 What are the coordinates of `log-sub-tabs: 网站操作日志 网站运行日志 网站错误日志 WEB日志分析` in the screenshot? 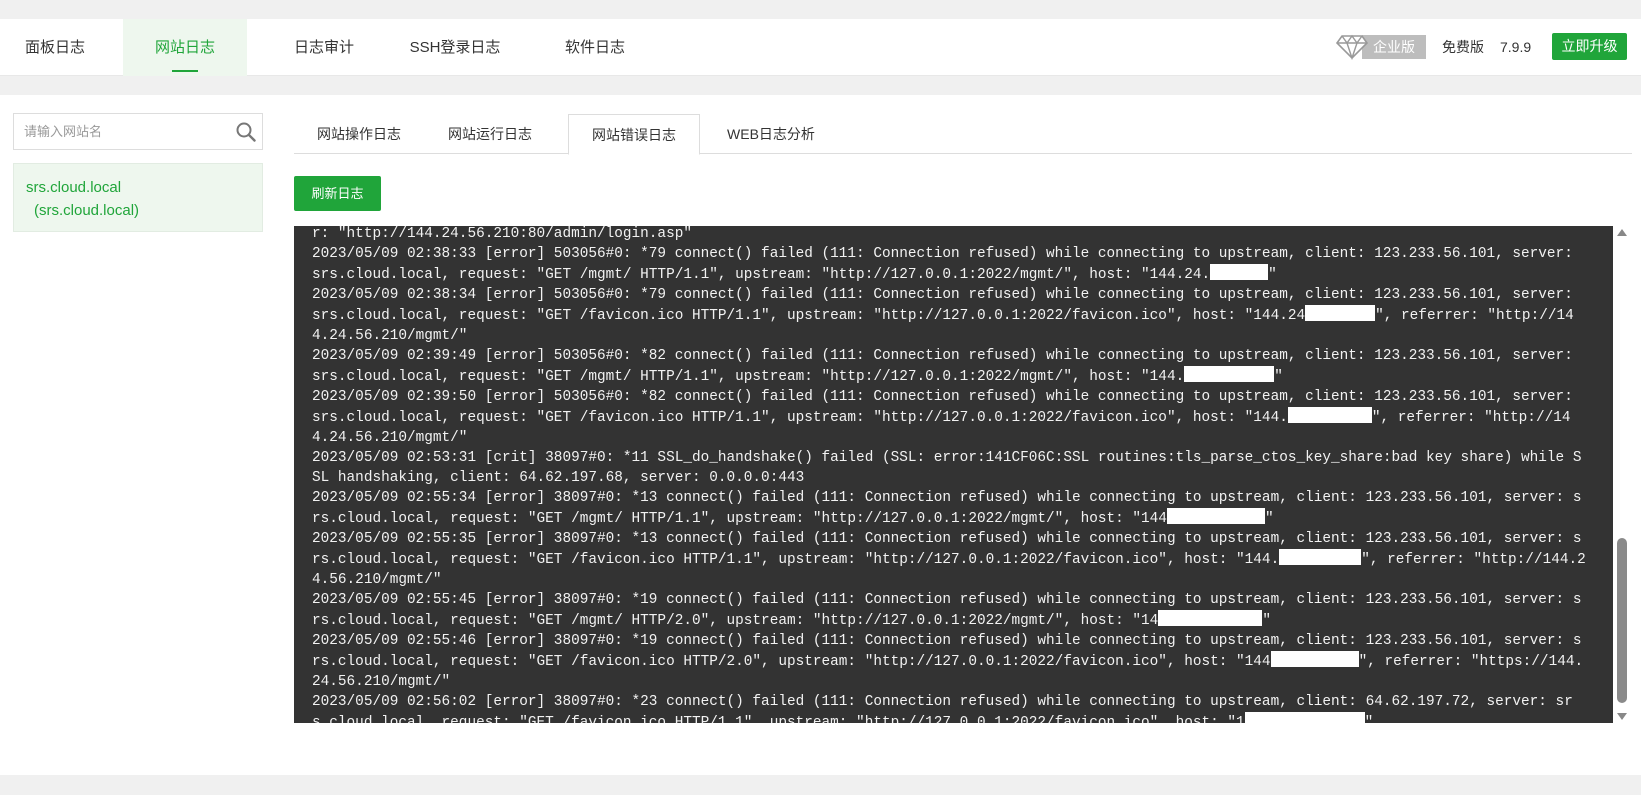 It's located at (963, 134).